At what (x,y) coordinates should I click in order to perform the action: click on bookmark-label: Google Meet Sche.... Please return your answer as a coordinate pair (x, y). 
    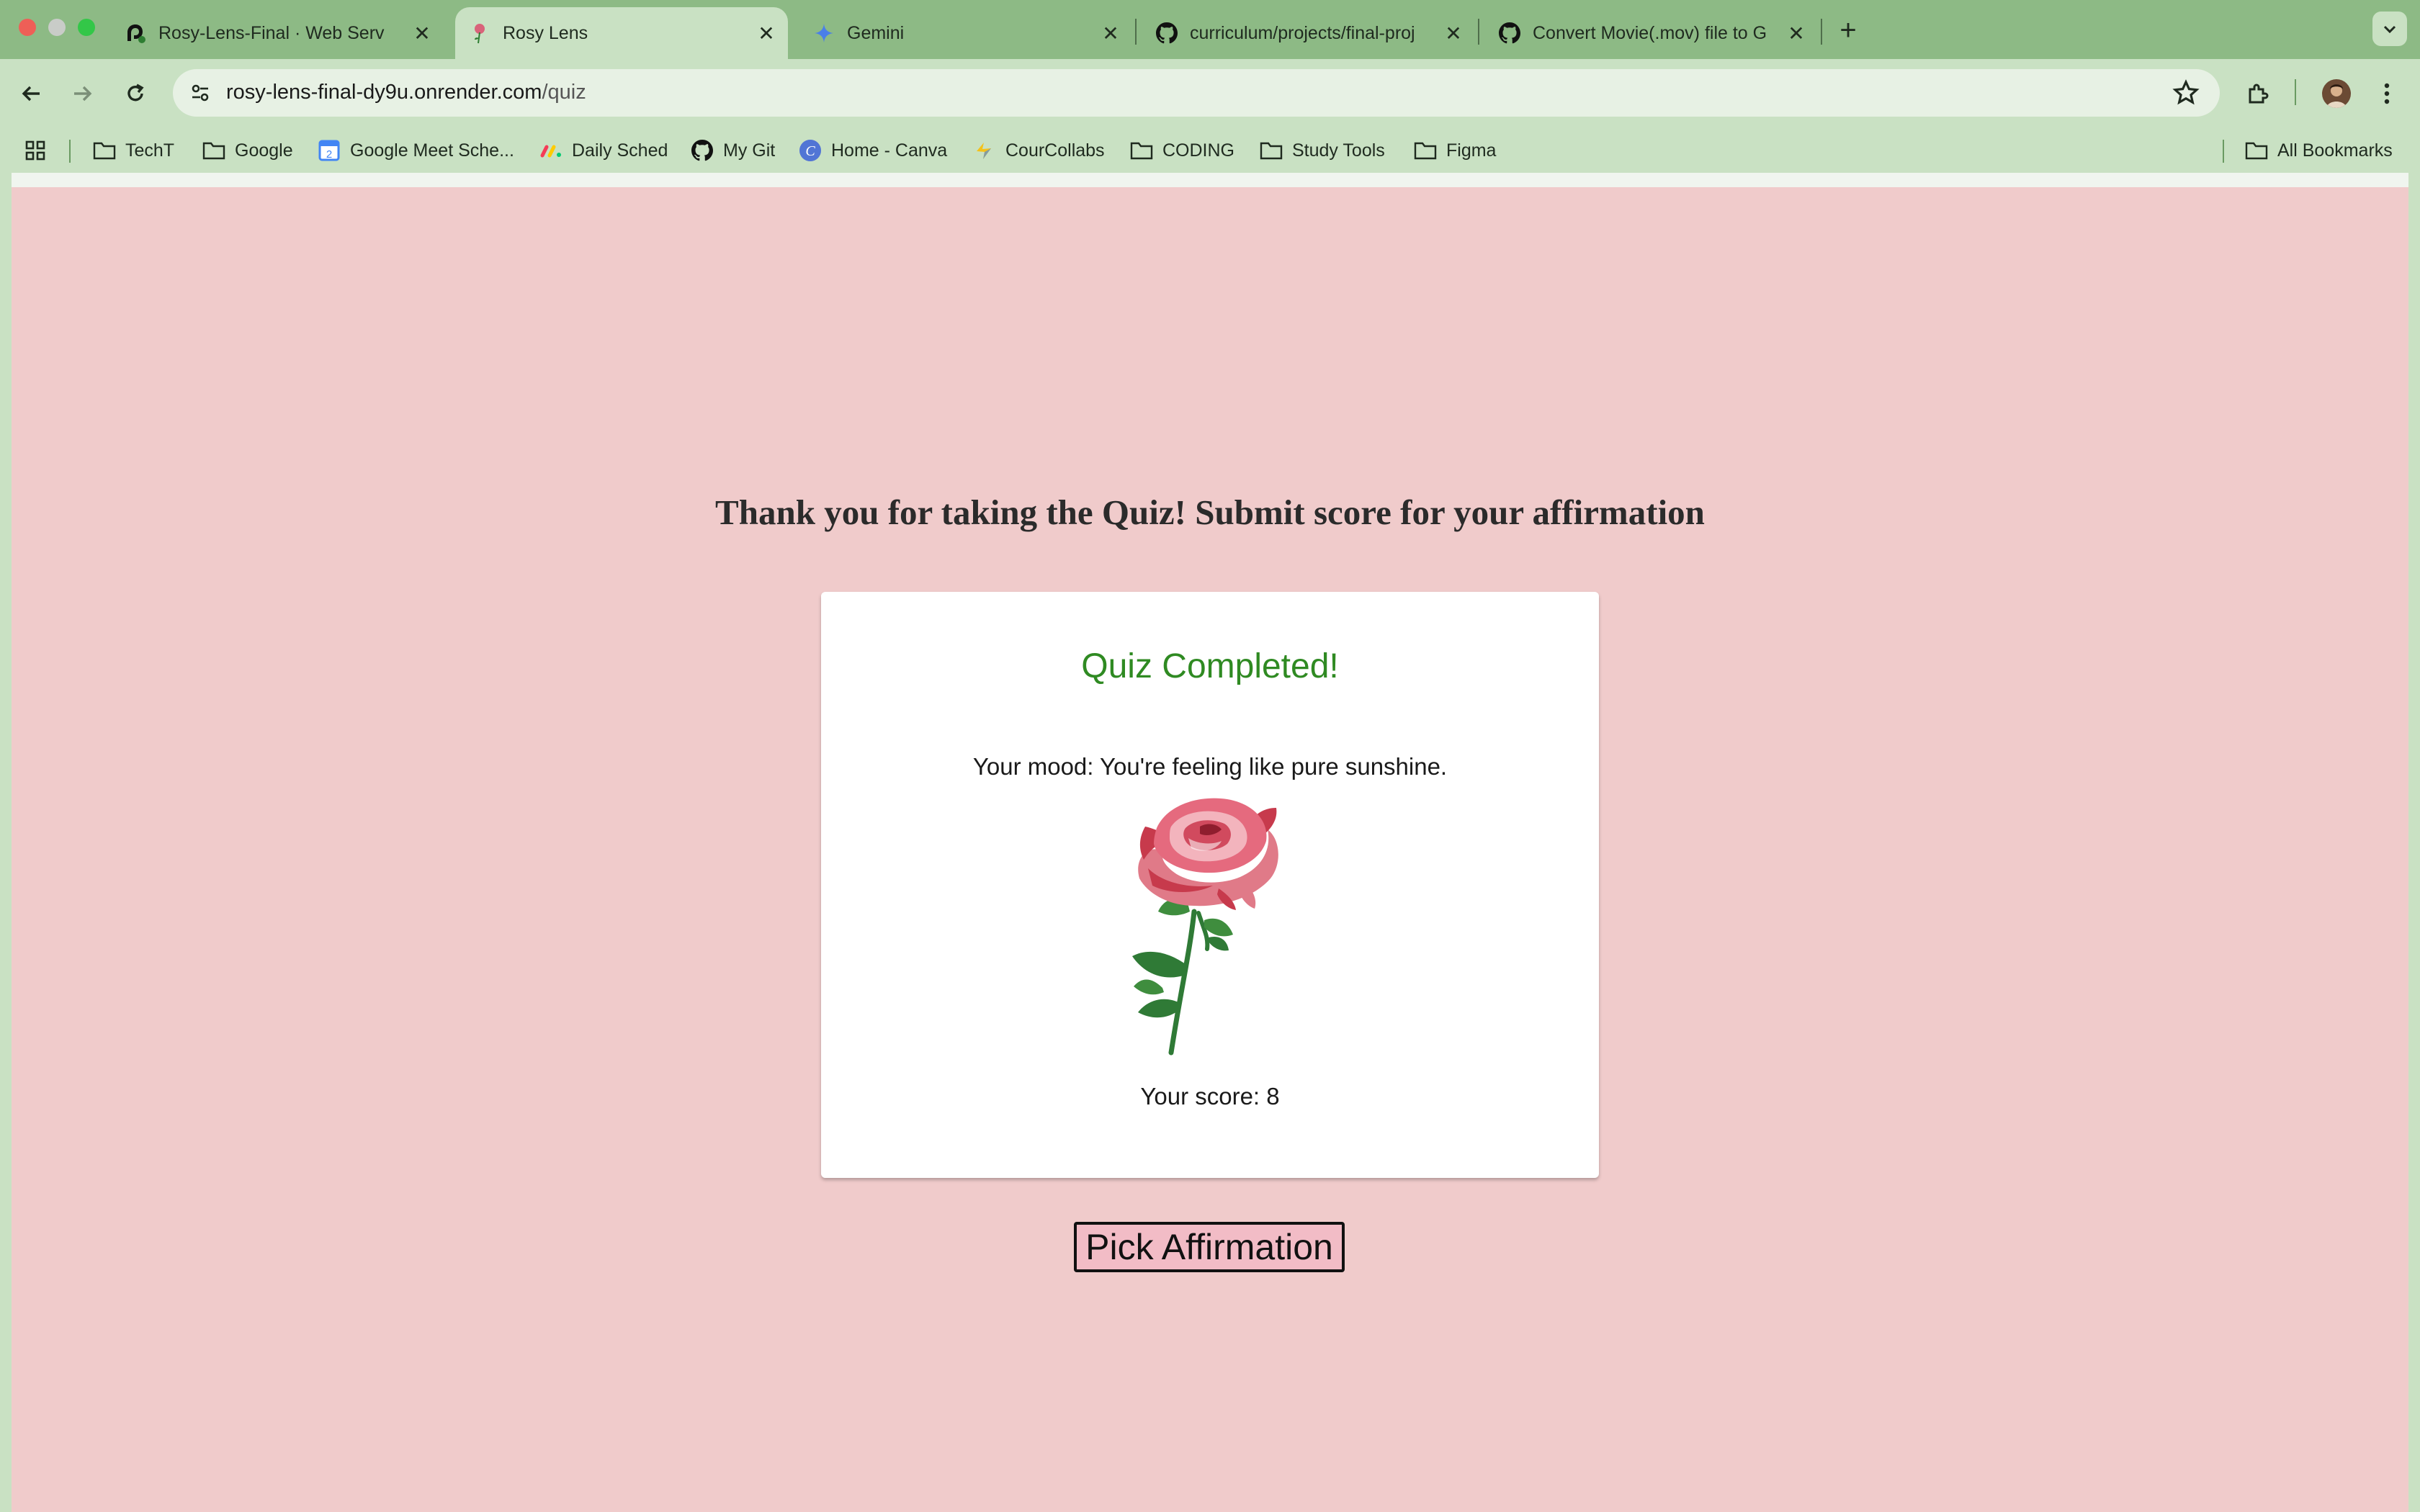
    Looking at the image, I should click on (432, 150).